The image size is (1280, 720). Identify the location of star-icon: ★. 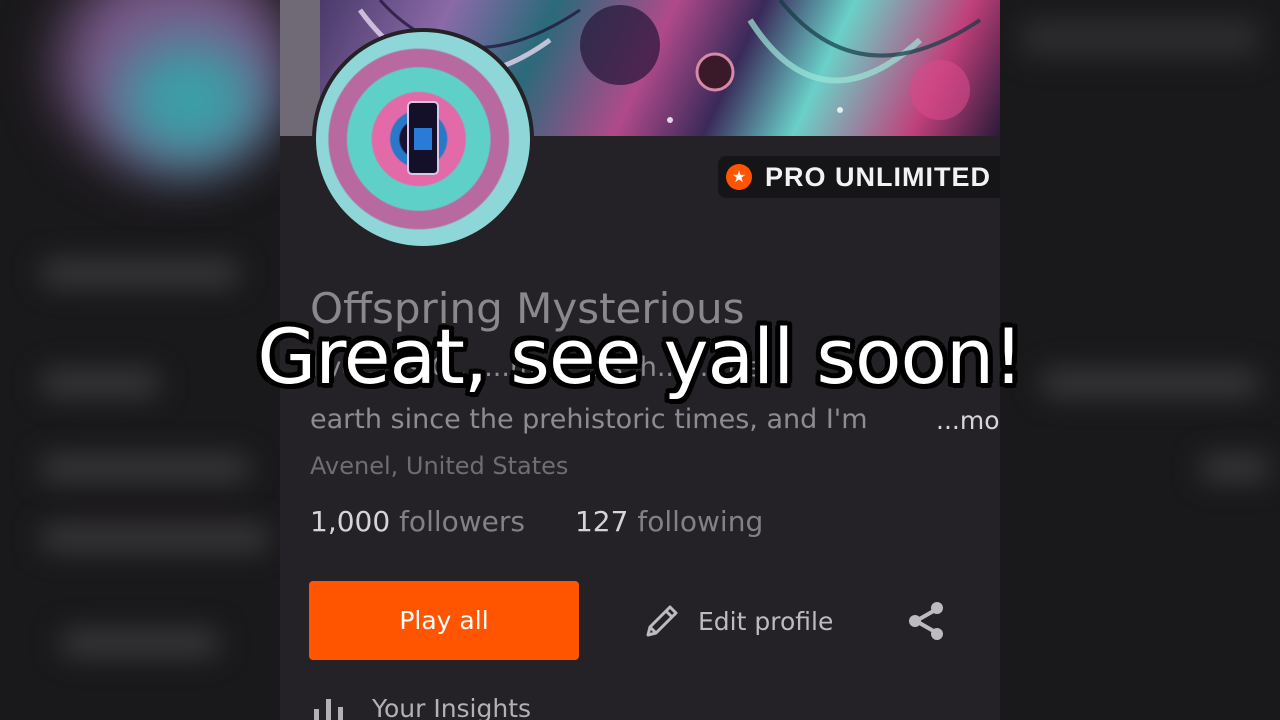
(739, 177).